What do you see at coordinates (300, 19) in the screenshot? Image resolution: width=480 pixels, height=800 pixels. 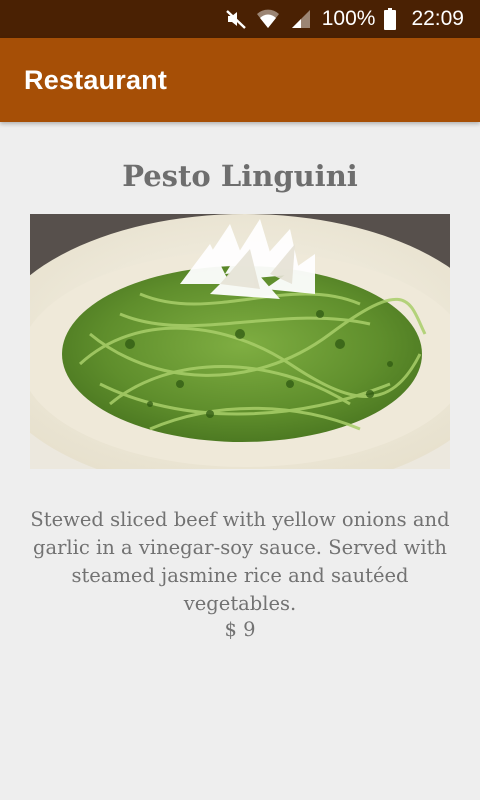 I see `signal-icon` at bounding box center [300, 19].